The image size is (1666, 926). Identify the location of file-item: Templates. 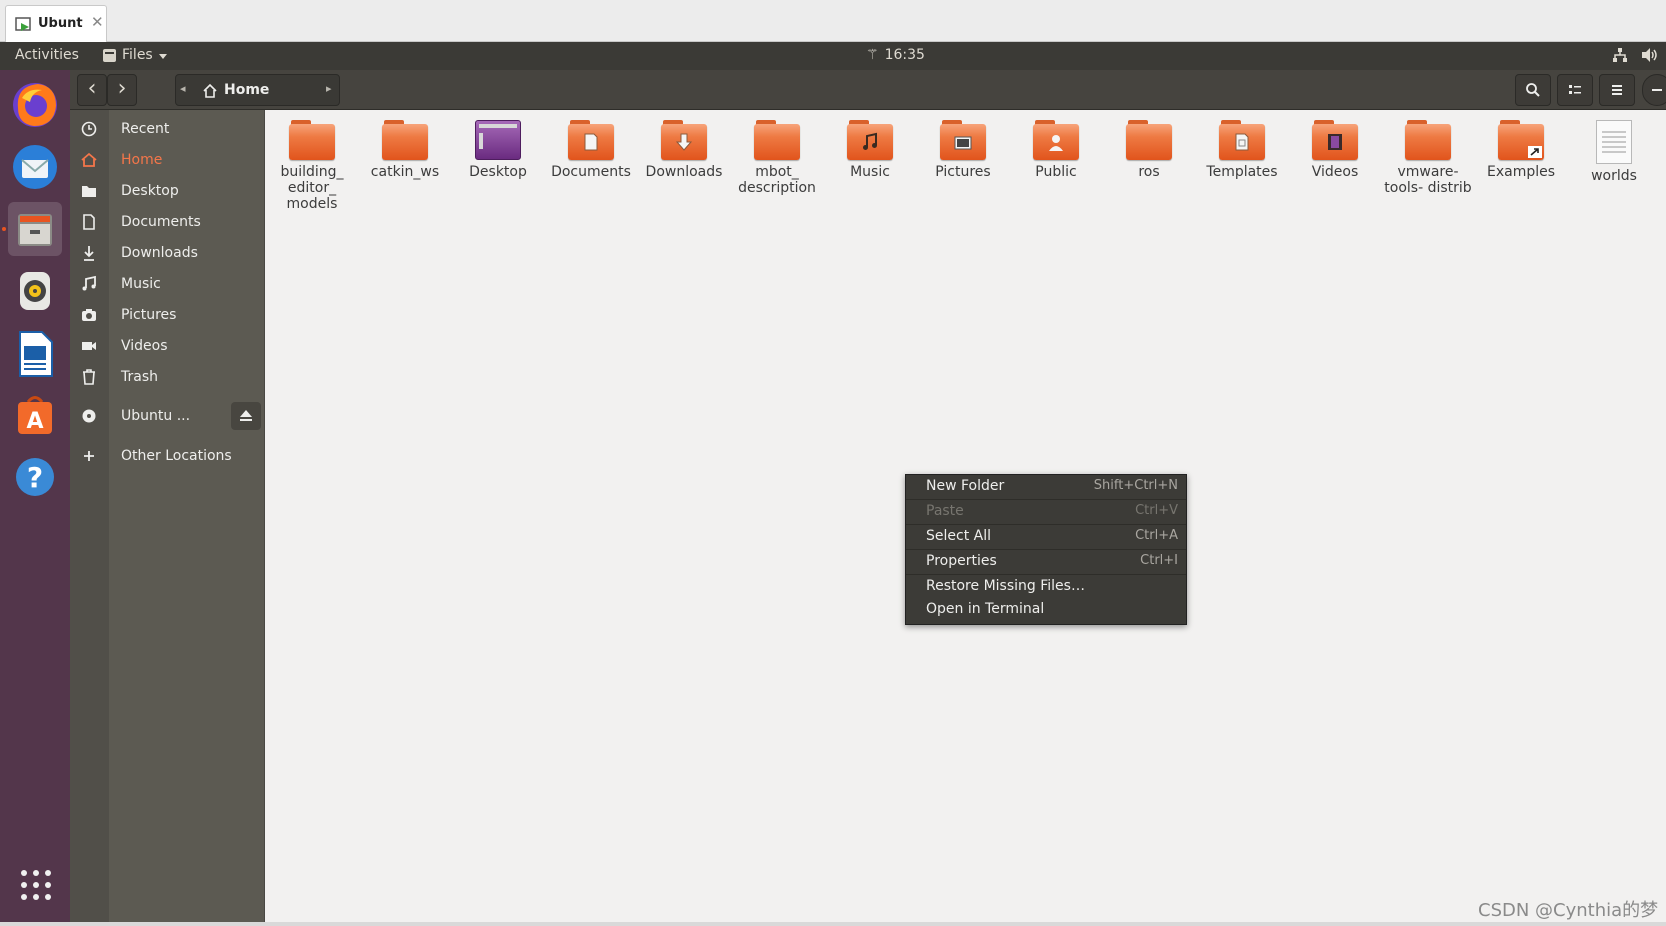
(1242, 150).